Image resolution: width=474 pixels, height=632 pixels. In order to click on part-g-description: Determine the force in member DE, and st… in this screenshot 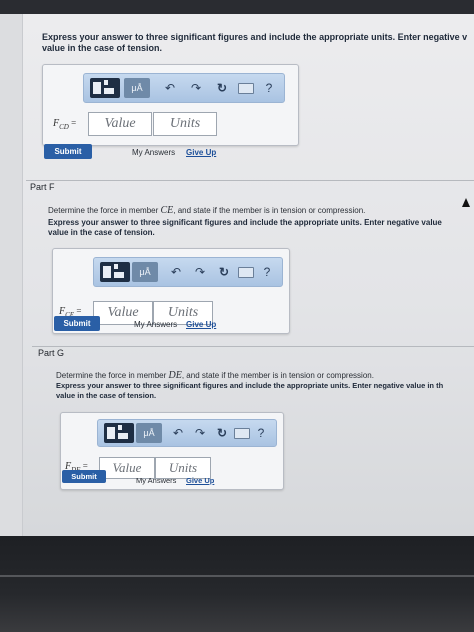, I will do `click(215, 375)`.